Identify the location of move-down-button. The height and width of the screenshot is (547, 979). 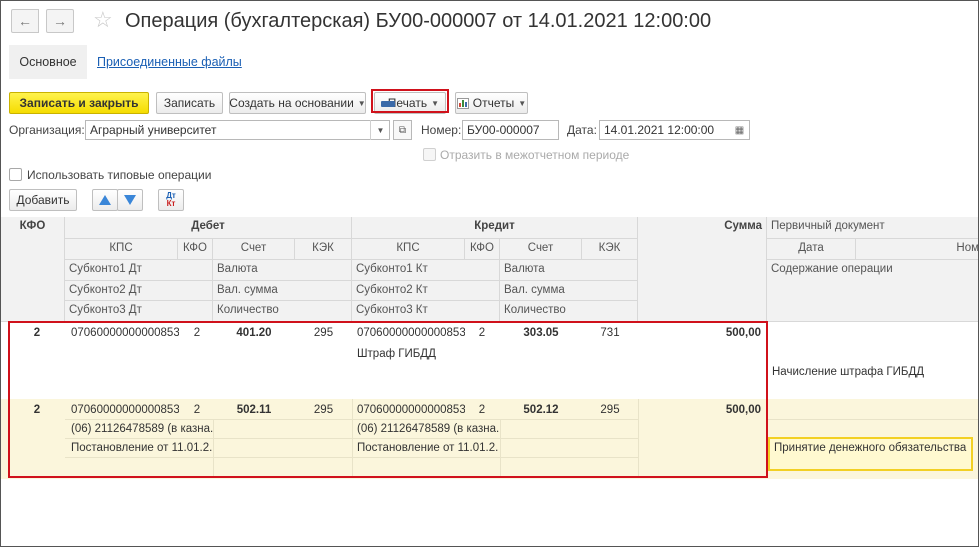
(130, 200).